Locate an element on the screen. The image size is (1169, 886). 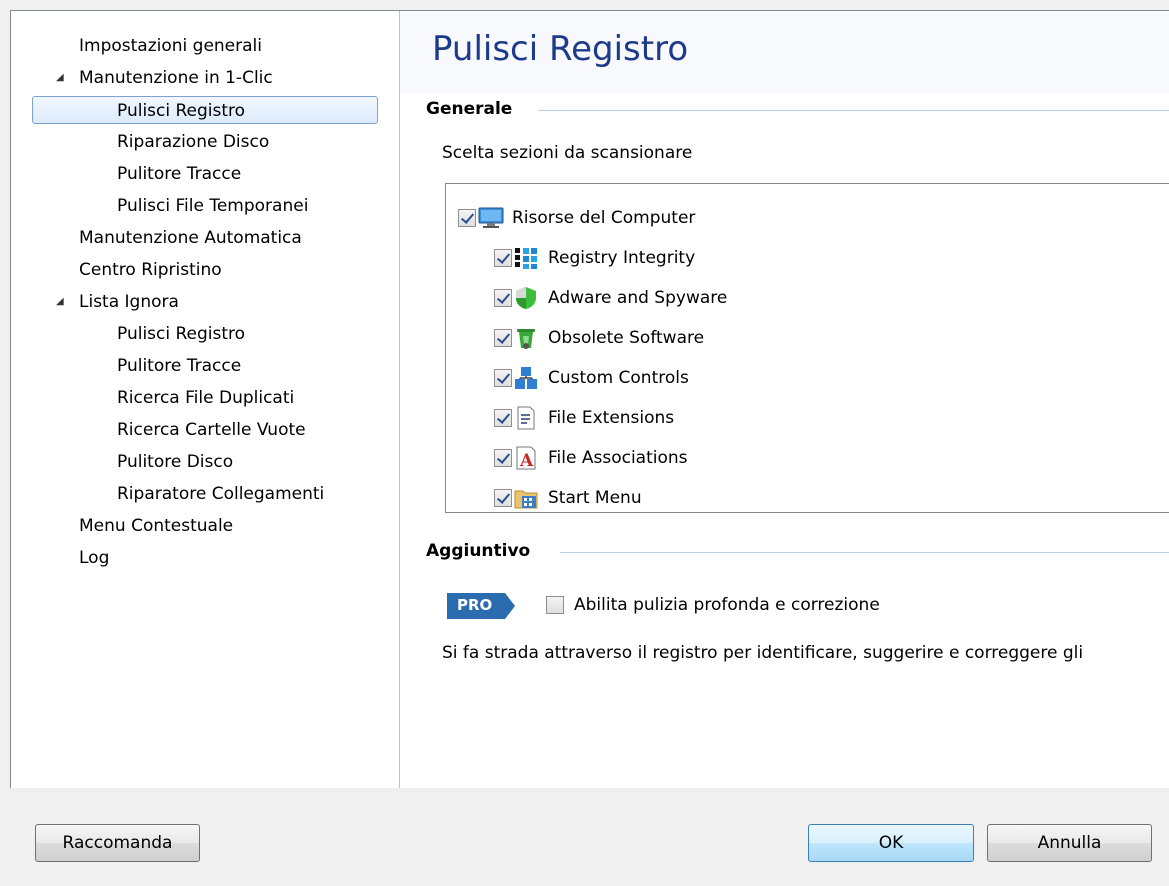
ok-button: OK is located at coordinates (891, 843).